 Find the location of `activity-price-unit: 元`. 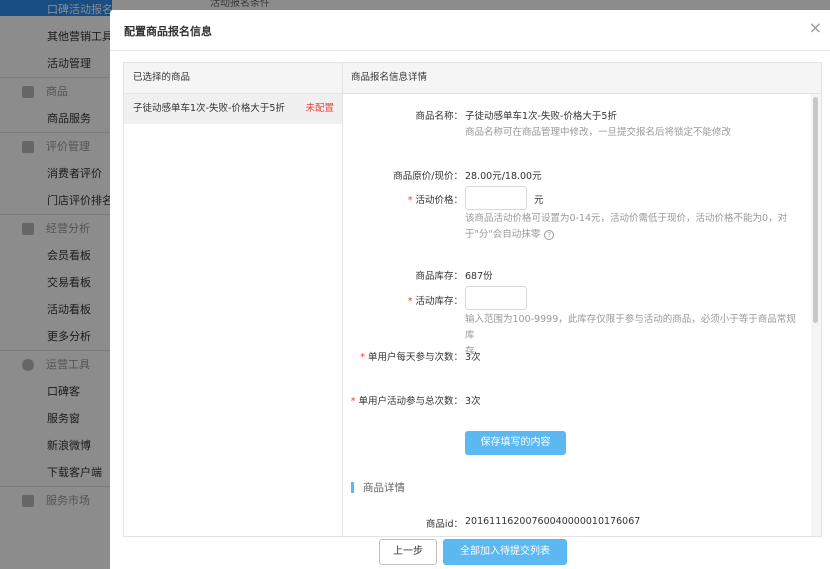

activity-price-unit: 元 is located at coordinates (539, 200).